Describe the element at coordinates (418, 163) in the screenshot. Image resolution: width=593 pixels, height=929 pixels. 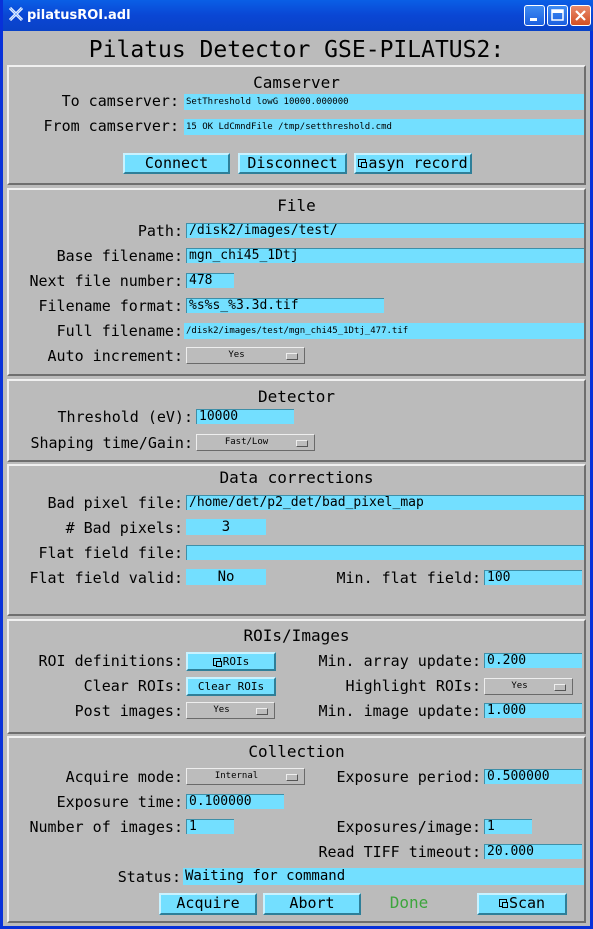
I see `asyn-record-label: asyn record` at that location.